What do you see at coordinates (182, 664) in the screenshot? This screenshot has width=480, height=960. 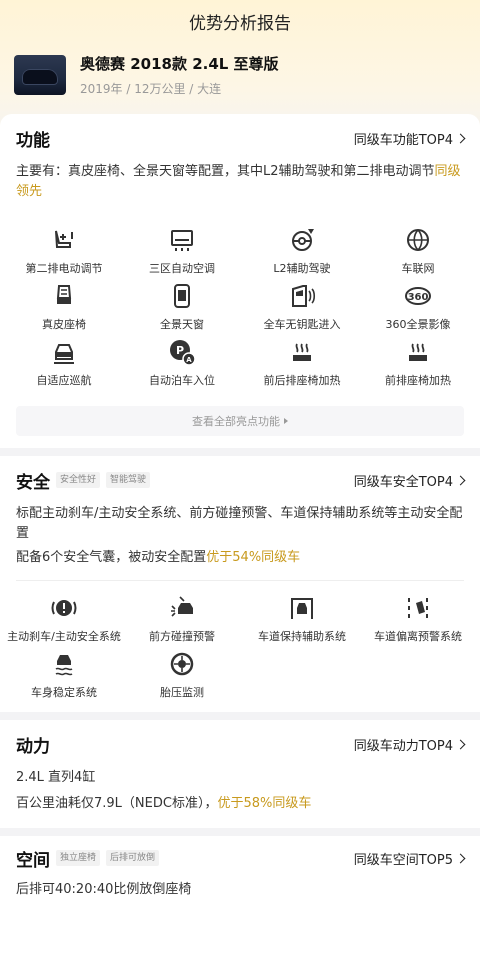 I see `tire-pressure-icon` at bounding box center [182, 664].